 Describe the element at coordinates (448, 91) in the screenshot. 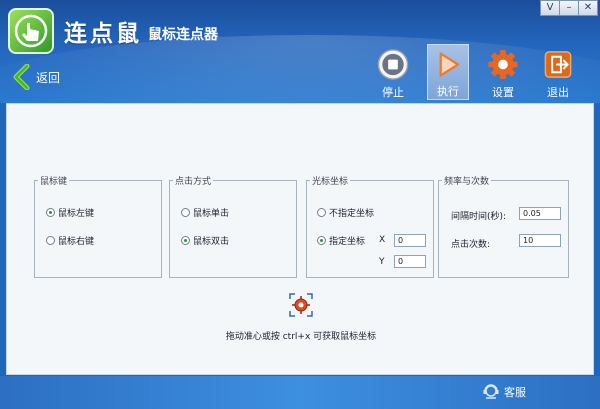

I see `run-label: 执行` at that location.